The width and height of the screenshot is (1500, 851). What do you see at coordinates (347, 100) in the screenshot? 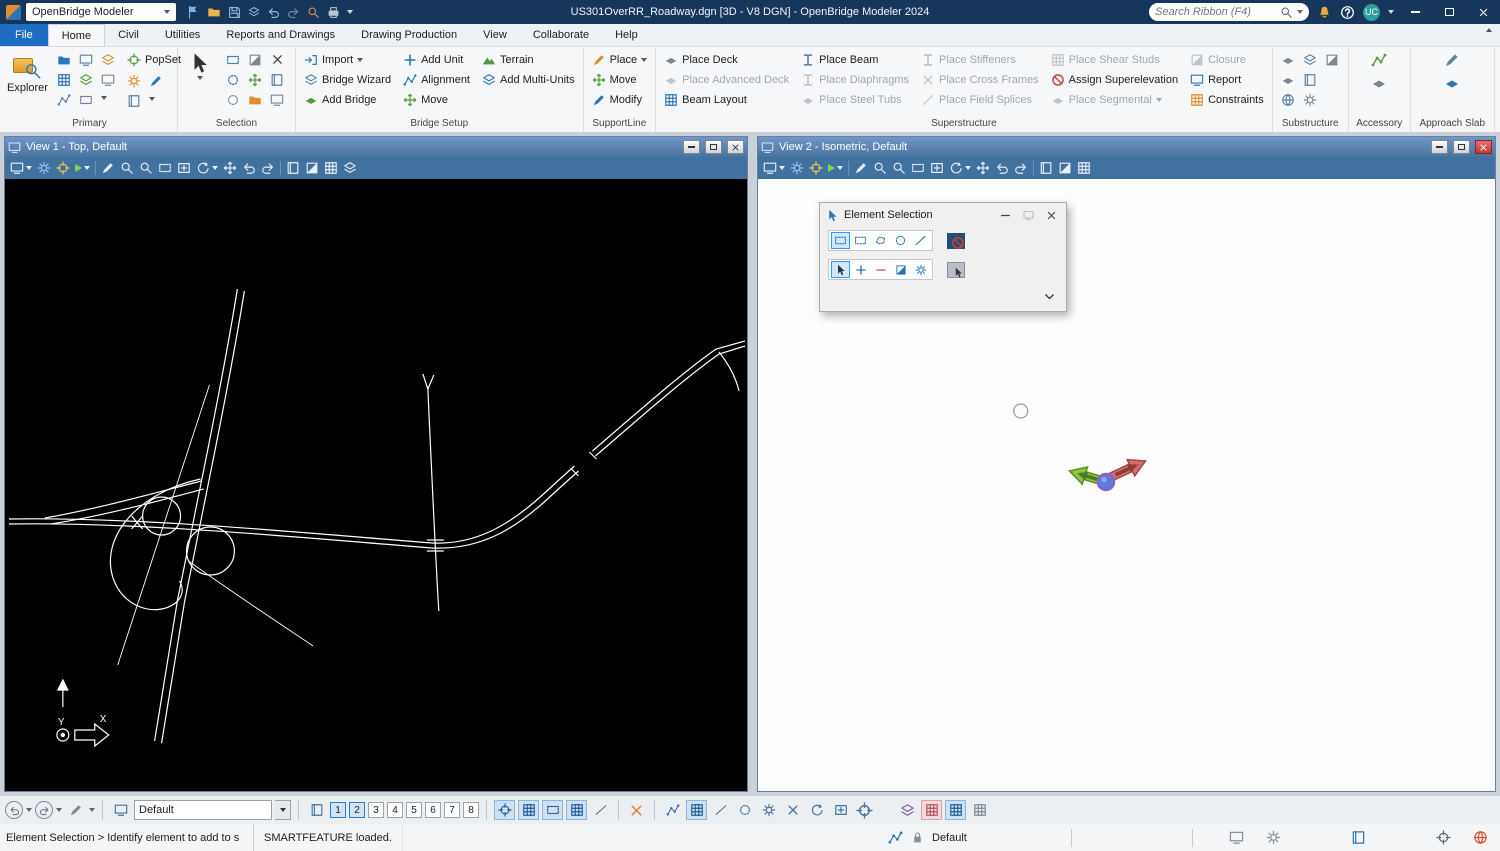
I see `add-bridge-button: Add Bridge` at bounding box center [347, 100].